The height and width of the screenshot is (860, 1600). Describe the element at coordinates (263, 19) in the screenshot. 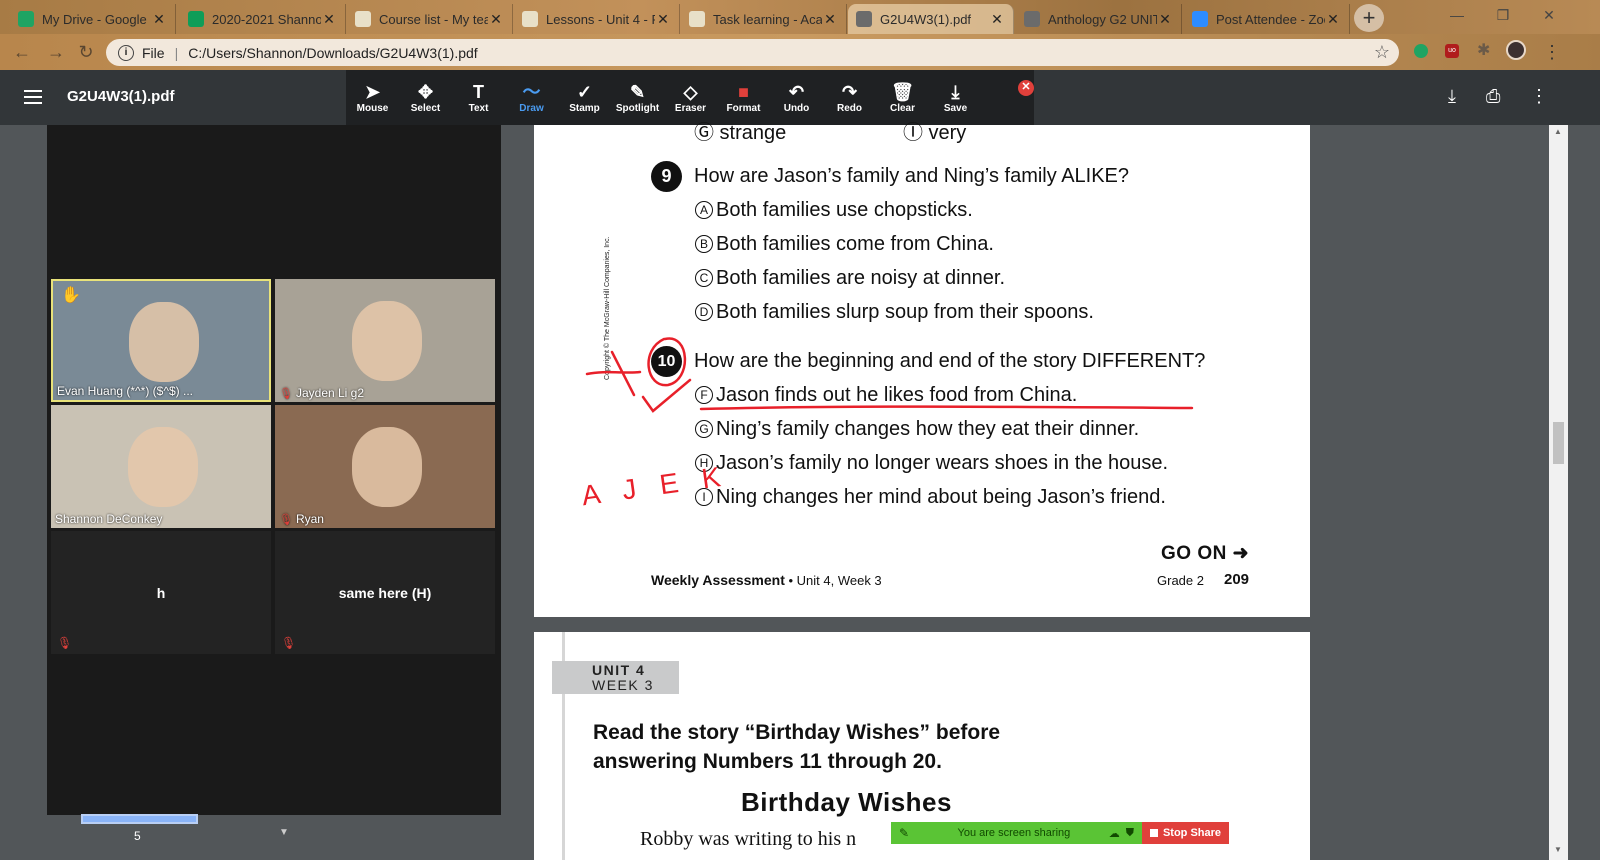

I see `browser-tab: 2020-2021 Shannon ✕` at that location.